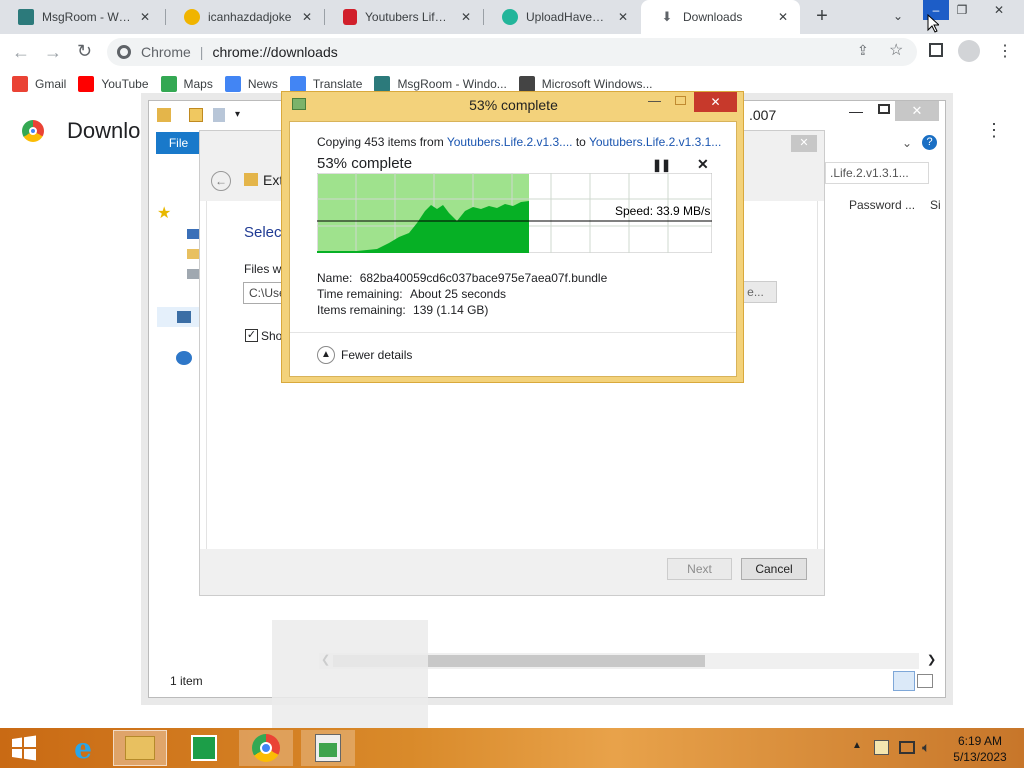 The width and height of the screenshot is (1024, 768). Describe the element at coordinates (926, 747) in the screenshot. I see `volume-muted-icon: 🔈︎` at that location.